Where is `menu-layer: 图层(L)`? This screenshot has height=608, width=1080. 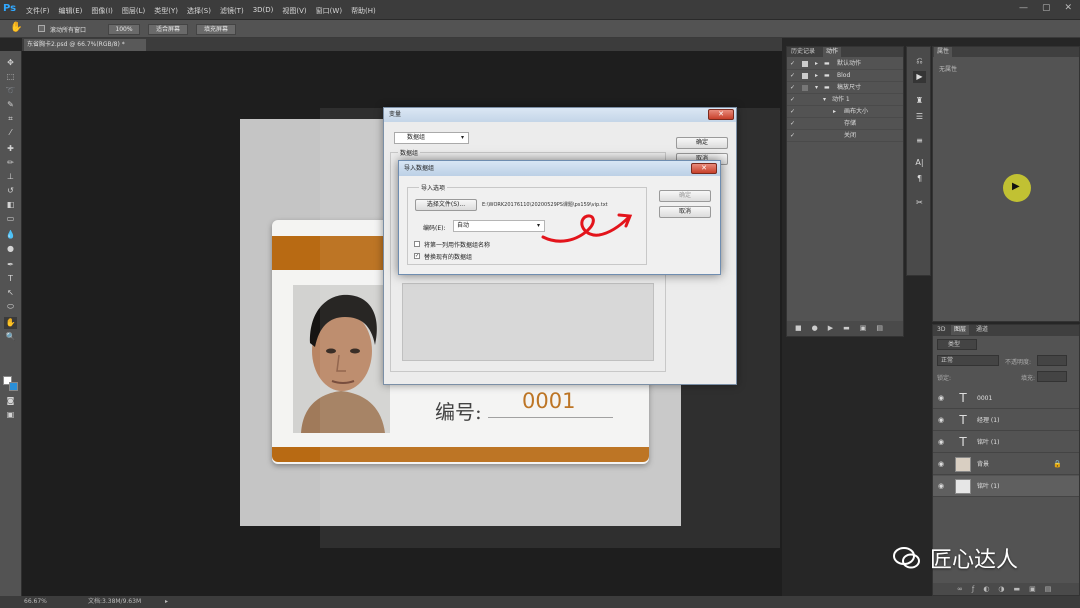 menu-layer: 图层(L) is located at coordinates (133, 11).